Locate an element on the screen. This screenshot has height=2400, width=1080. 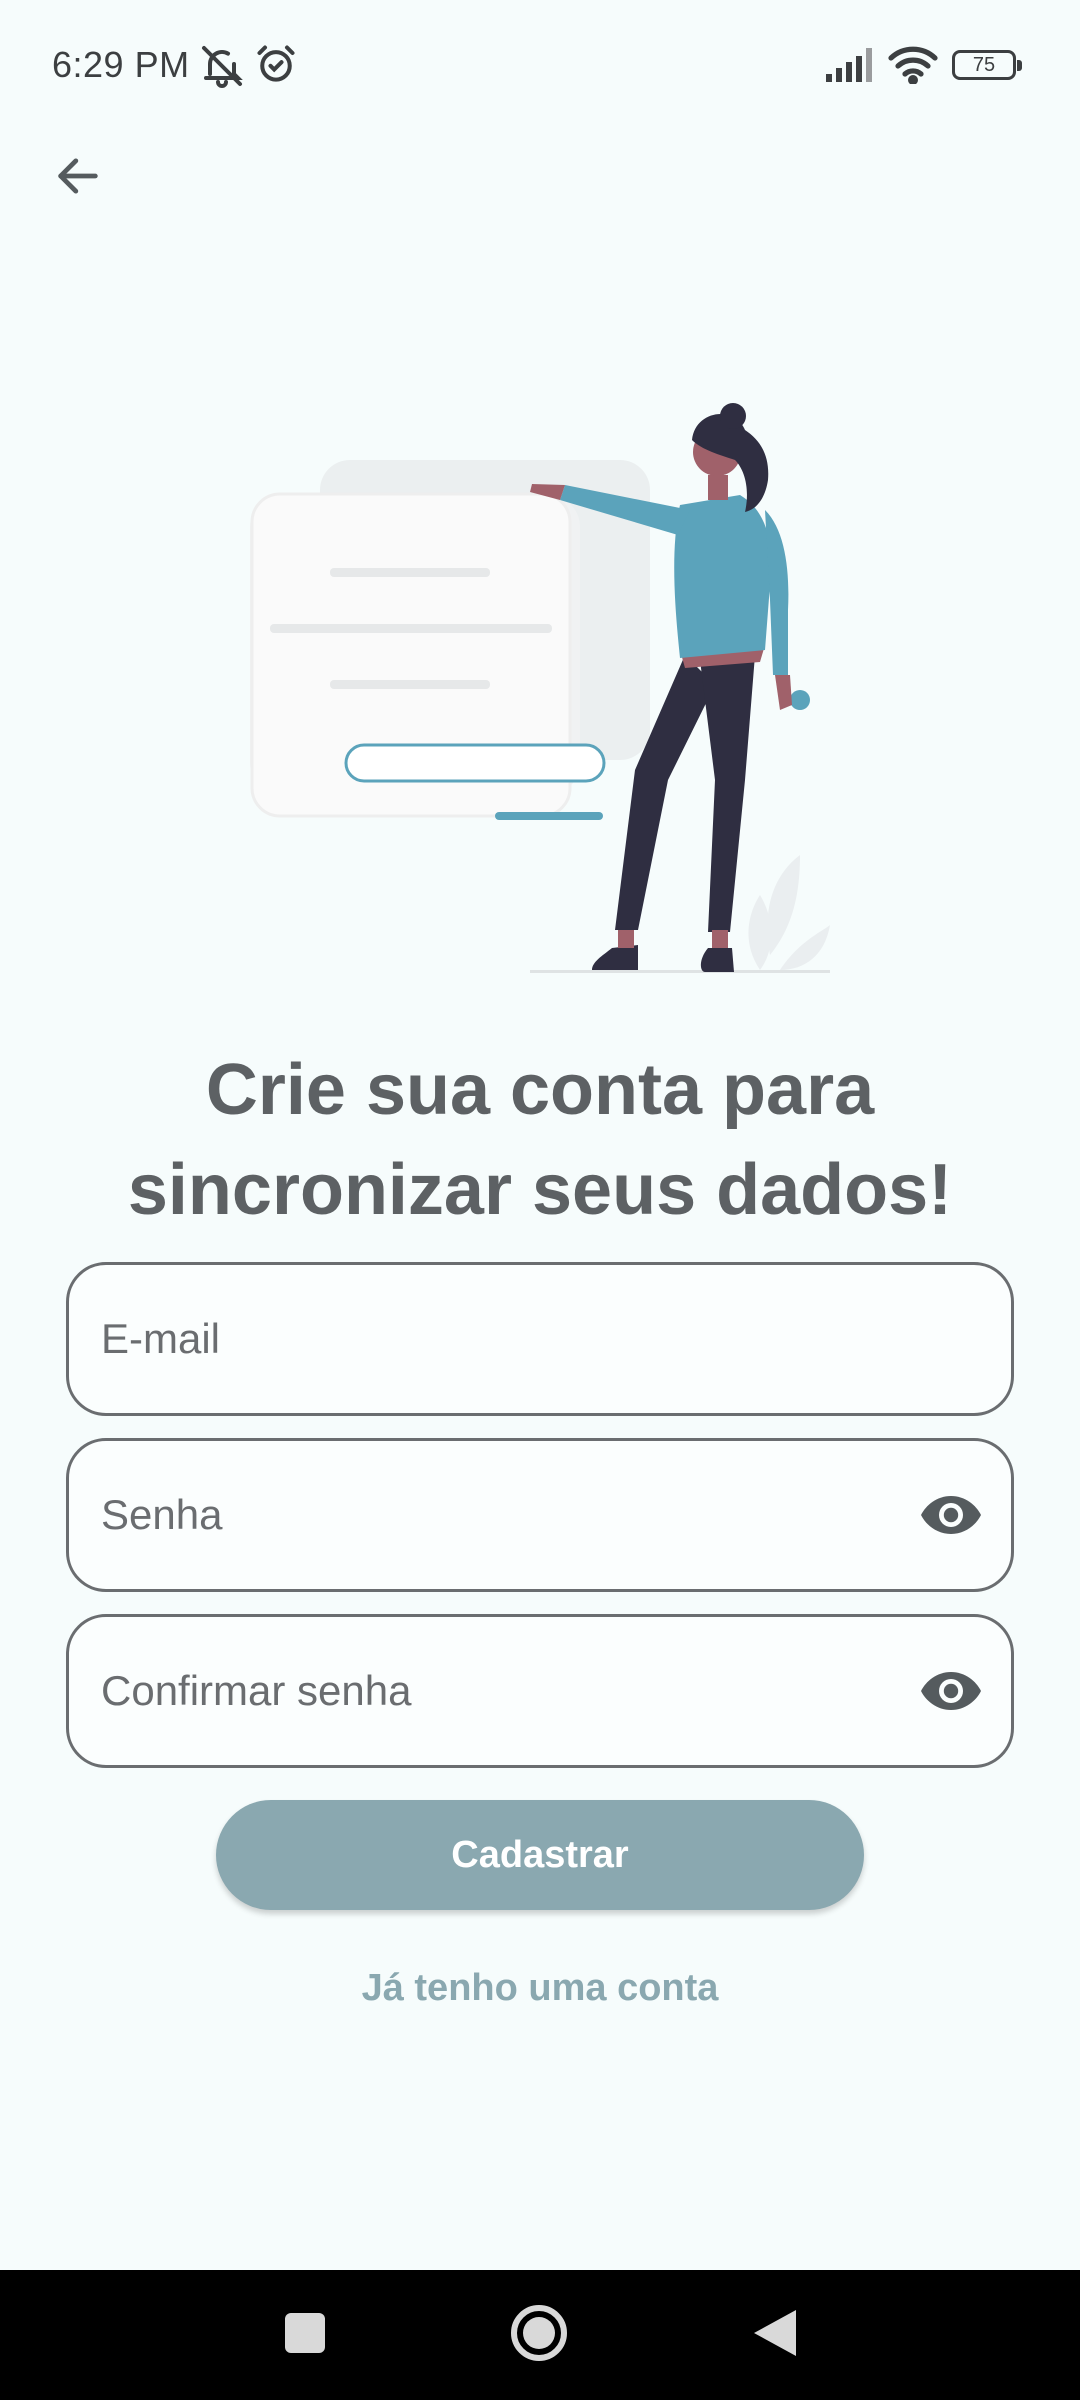
confirm-password-field is located at coordinates (540, 1691).